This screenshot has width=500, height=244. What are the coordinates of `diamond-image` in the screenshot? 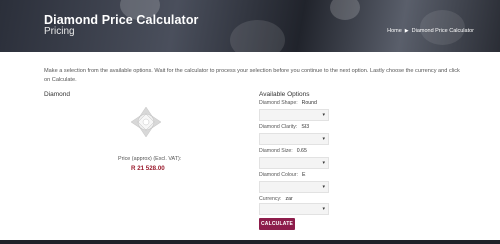 It's located at (146, 122).